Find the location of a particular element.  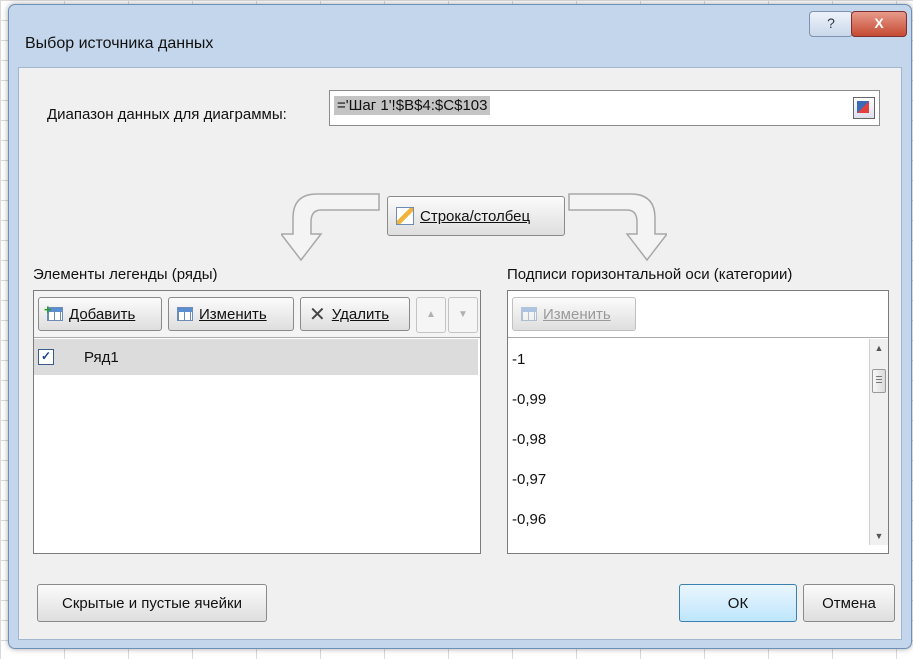

remove-series-button: ✕ Удалить is located at coordinates (355, 314).